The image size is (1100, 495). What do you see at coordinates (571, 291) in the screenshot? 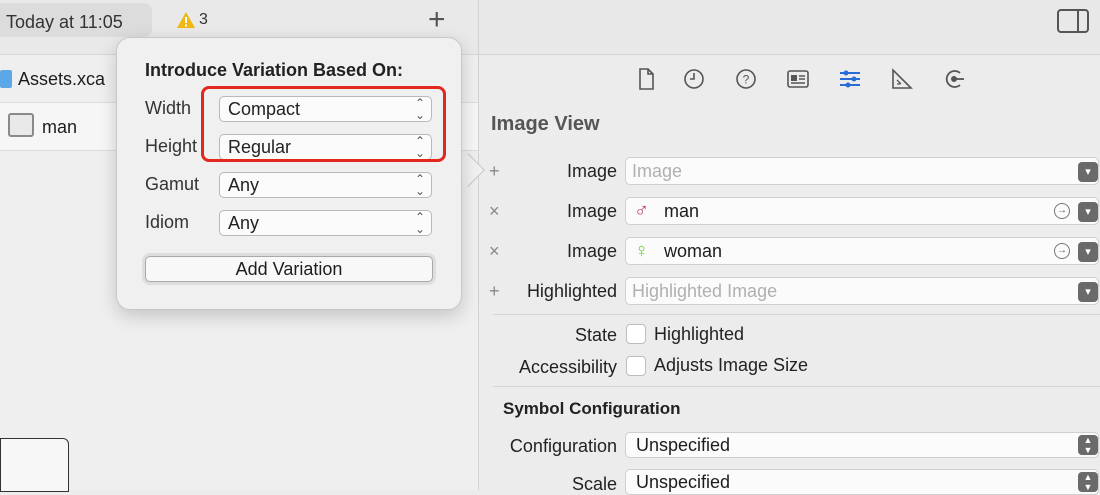
I see `highlighted-label: Highlighted` at bounding box center [571, 291].